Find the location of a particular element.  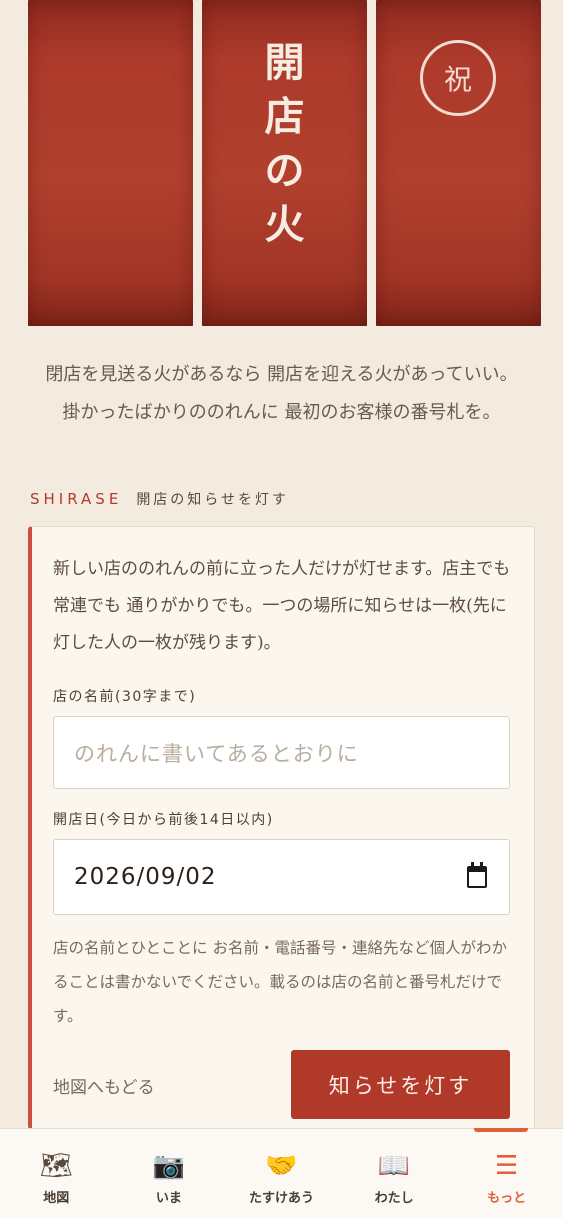

shop-name-input: のれんに書いてあるとおりに is located at coordinates (281, 752).